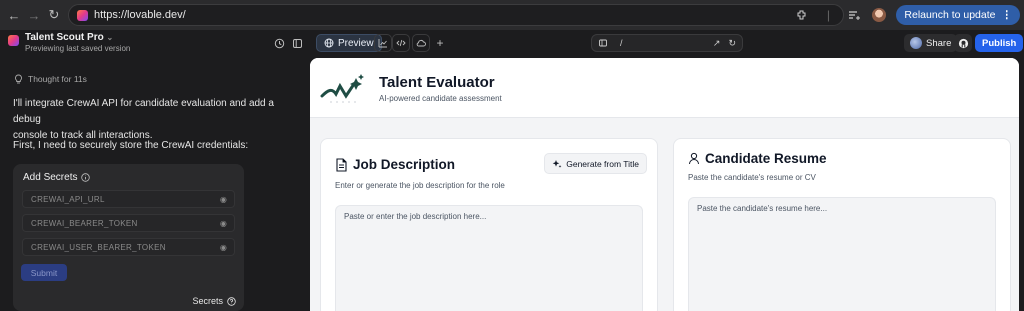 Image resolution: width=1024 pixels, height=311 pixels. What do you see at coordinates (437, 82) in the screenshot?
I see `app-title: Talent Evaluator` at bounding box center [437, 82].